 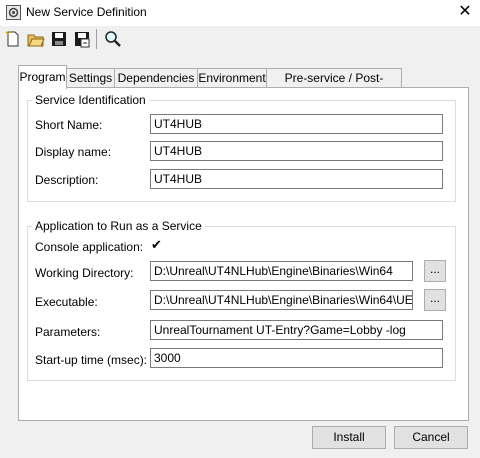 What do you see at coordinates (431, 437) in the screenshot?
I see `cancel-button: Cancel` at bounding box center [431, 437].